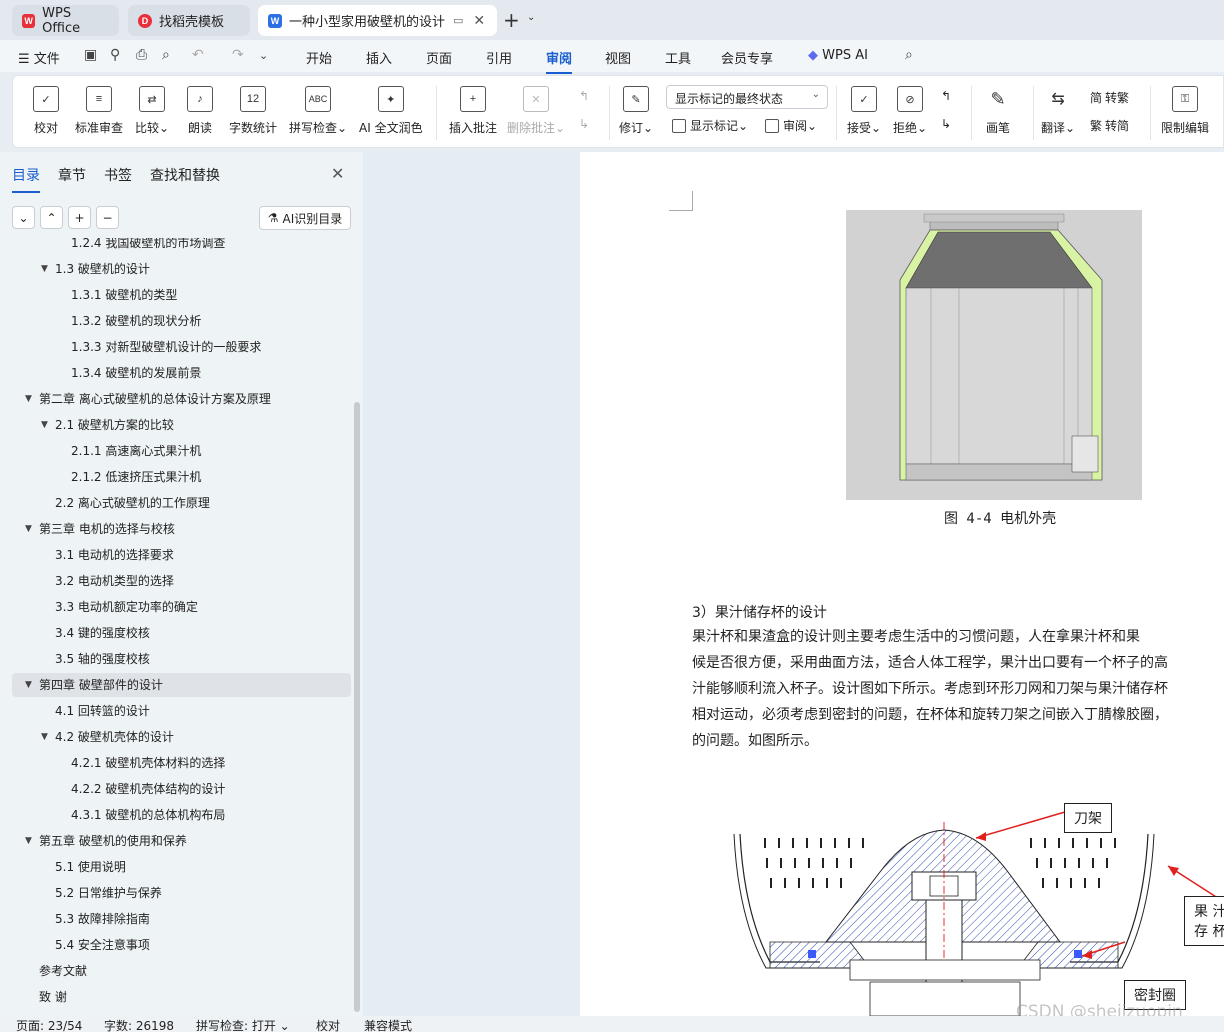 This screenshot has width=1224, height=1032. I want to click on status-word-count: 字数: 26198, so click(139, 1024).